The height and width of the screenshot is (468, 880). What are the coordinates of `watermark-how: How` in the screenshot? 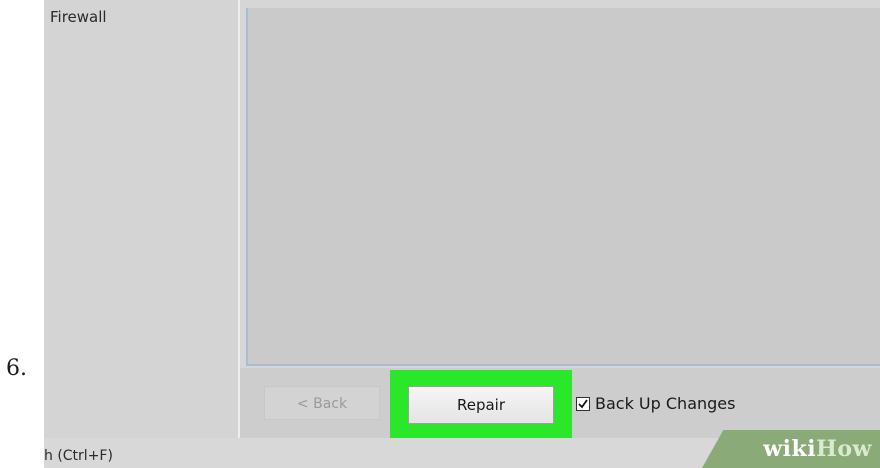 It's located at (844, 449).